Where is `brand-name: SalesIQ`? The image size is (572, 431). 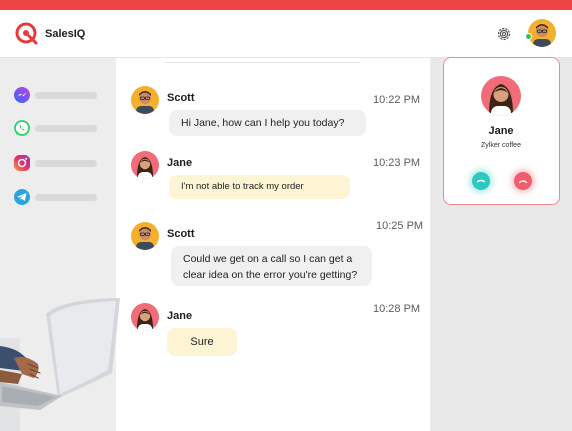 brand-name: SalesIQ is located at coordinates (65, 34).